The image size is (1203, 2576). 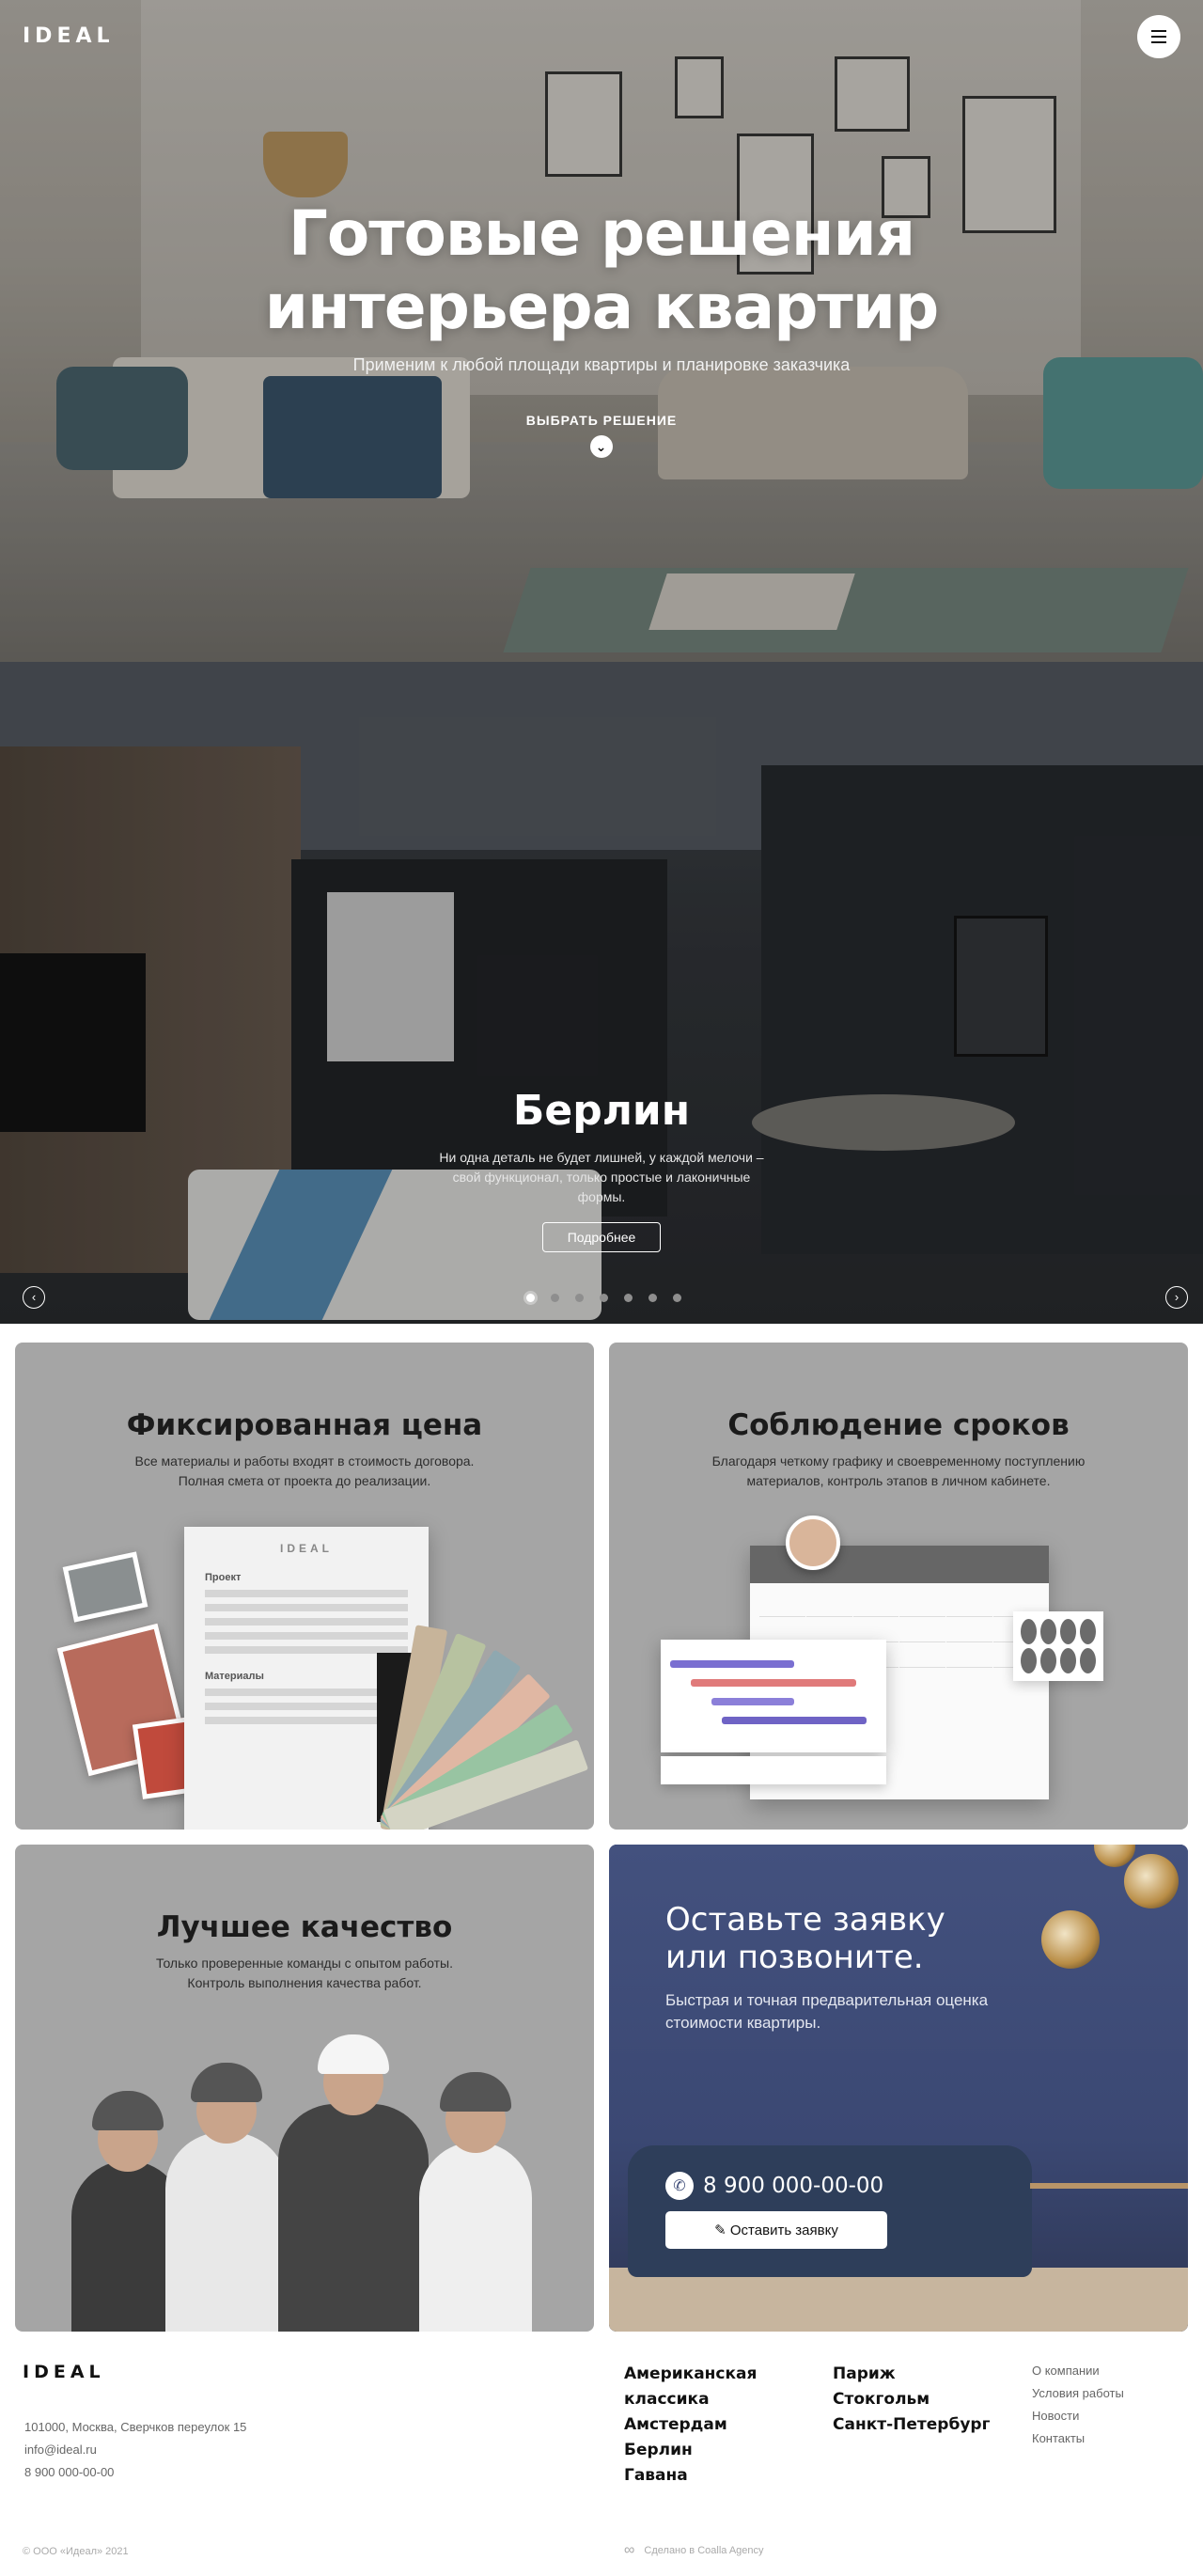 I want to click on pencil-icon: ✎, so click(x=720, y=2230).